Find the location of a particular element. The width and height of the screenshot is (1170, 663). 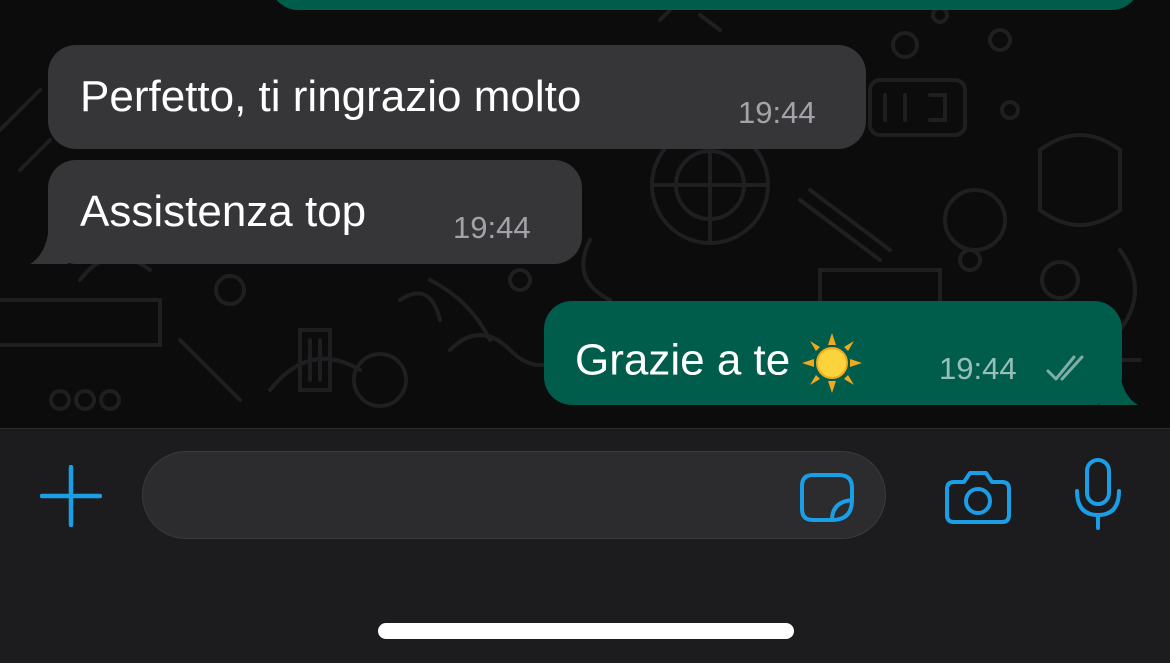

home-indicator is located at coordinates (586, 631).